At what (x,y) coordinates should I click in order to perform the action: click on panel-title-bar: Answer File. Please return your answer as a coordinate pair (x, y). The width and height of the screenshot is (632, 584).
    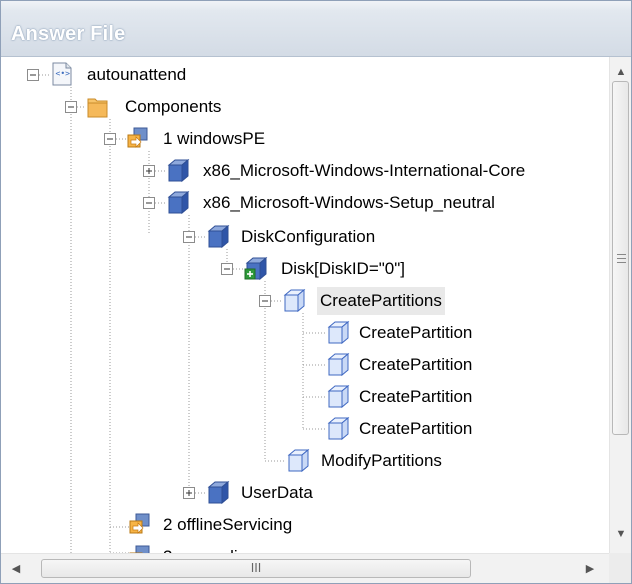
    Looking at the image, I should click on (316, 29).